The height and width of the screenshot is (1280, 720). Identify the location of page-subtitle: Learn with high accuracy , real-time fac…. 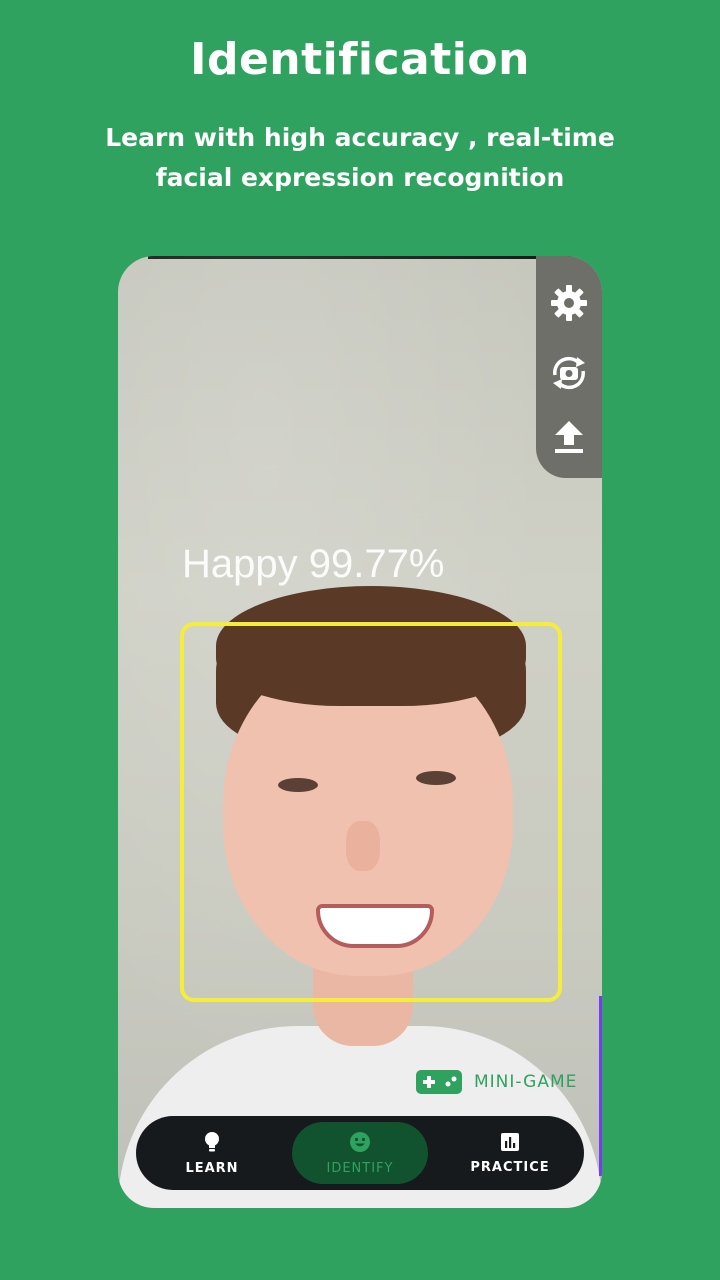
(360, 157).